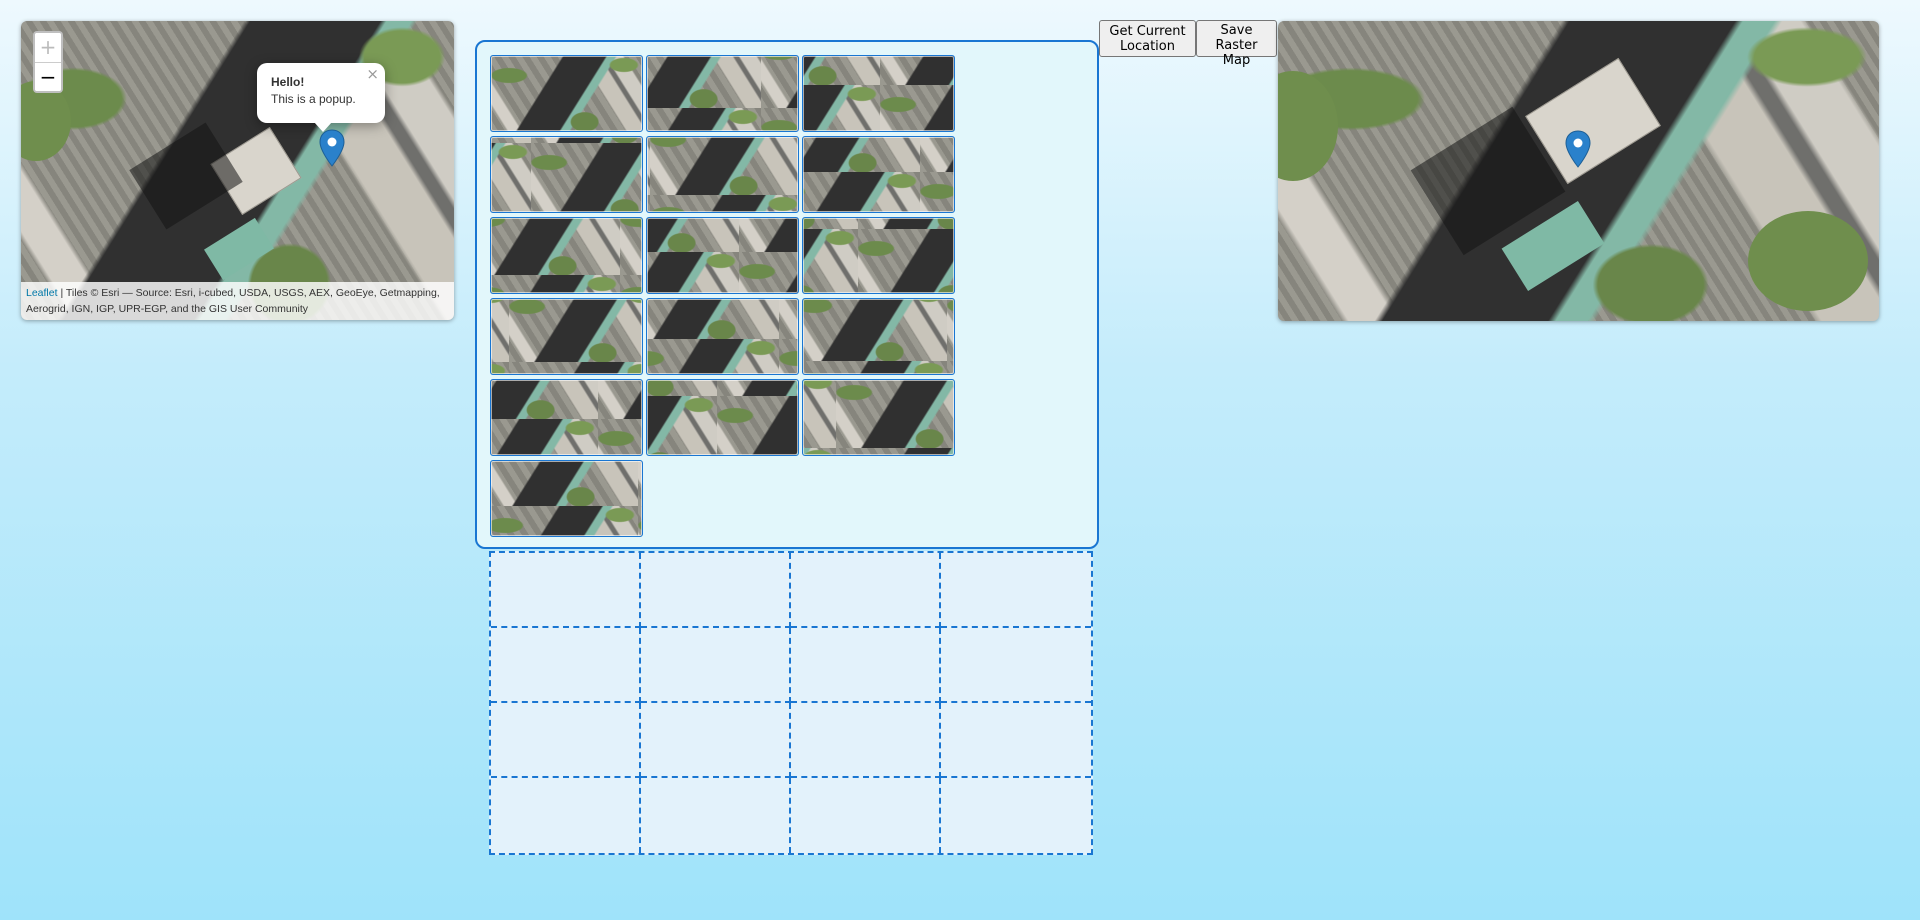 The image size is (1920, 920). What do you see at coordinates (1147, 38) in the screenshot?
I see `get-current-location-button: Get Current Location` at bounding box center [1147, 38].